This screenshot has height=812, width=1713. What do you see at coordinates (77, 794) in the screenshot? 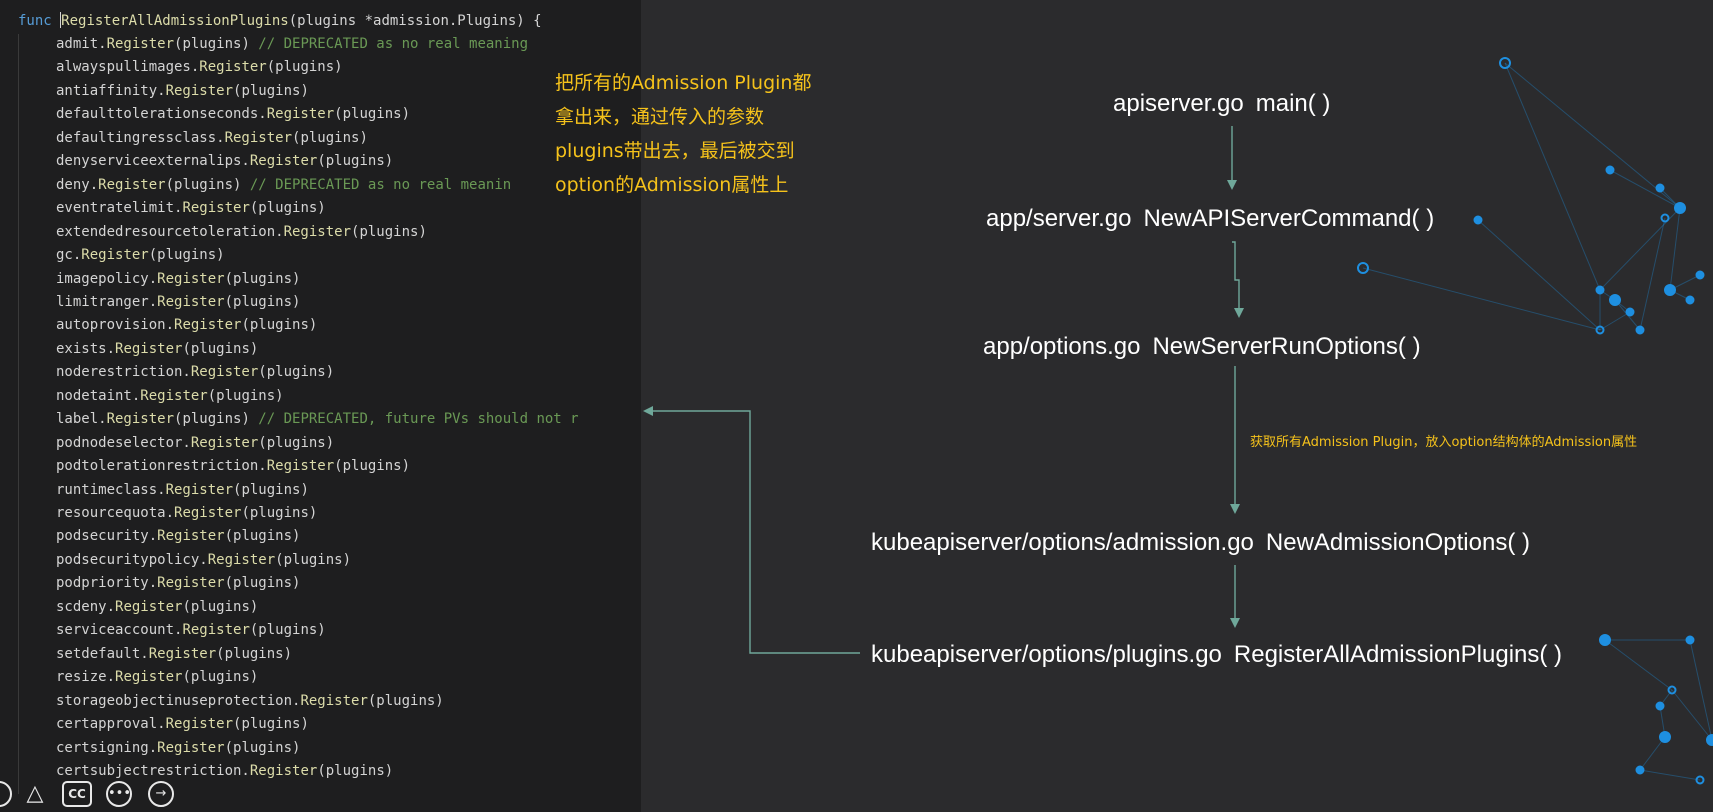
I see `cc-button: CC` at bounding box center [77, 794].